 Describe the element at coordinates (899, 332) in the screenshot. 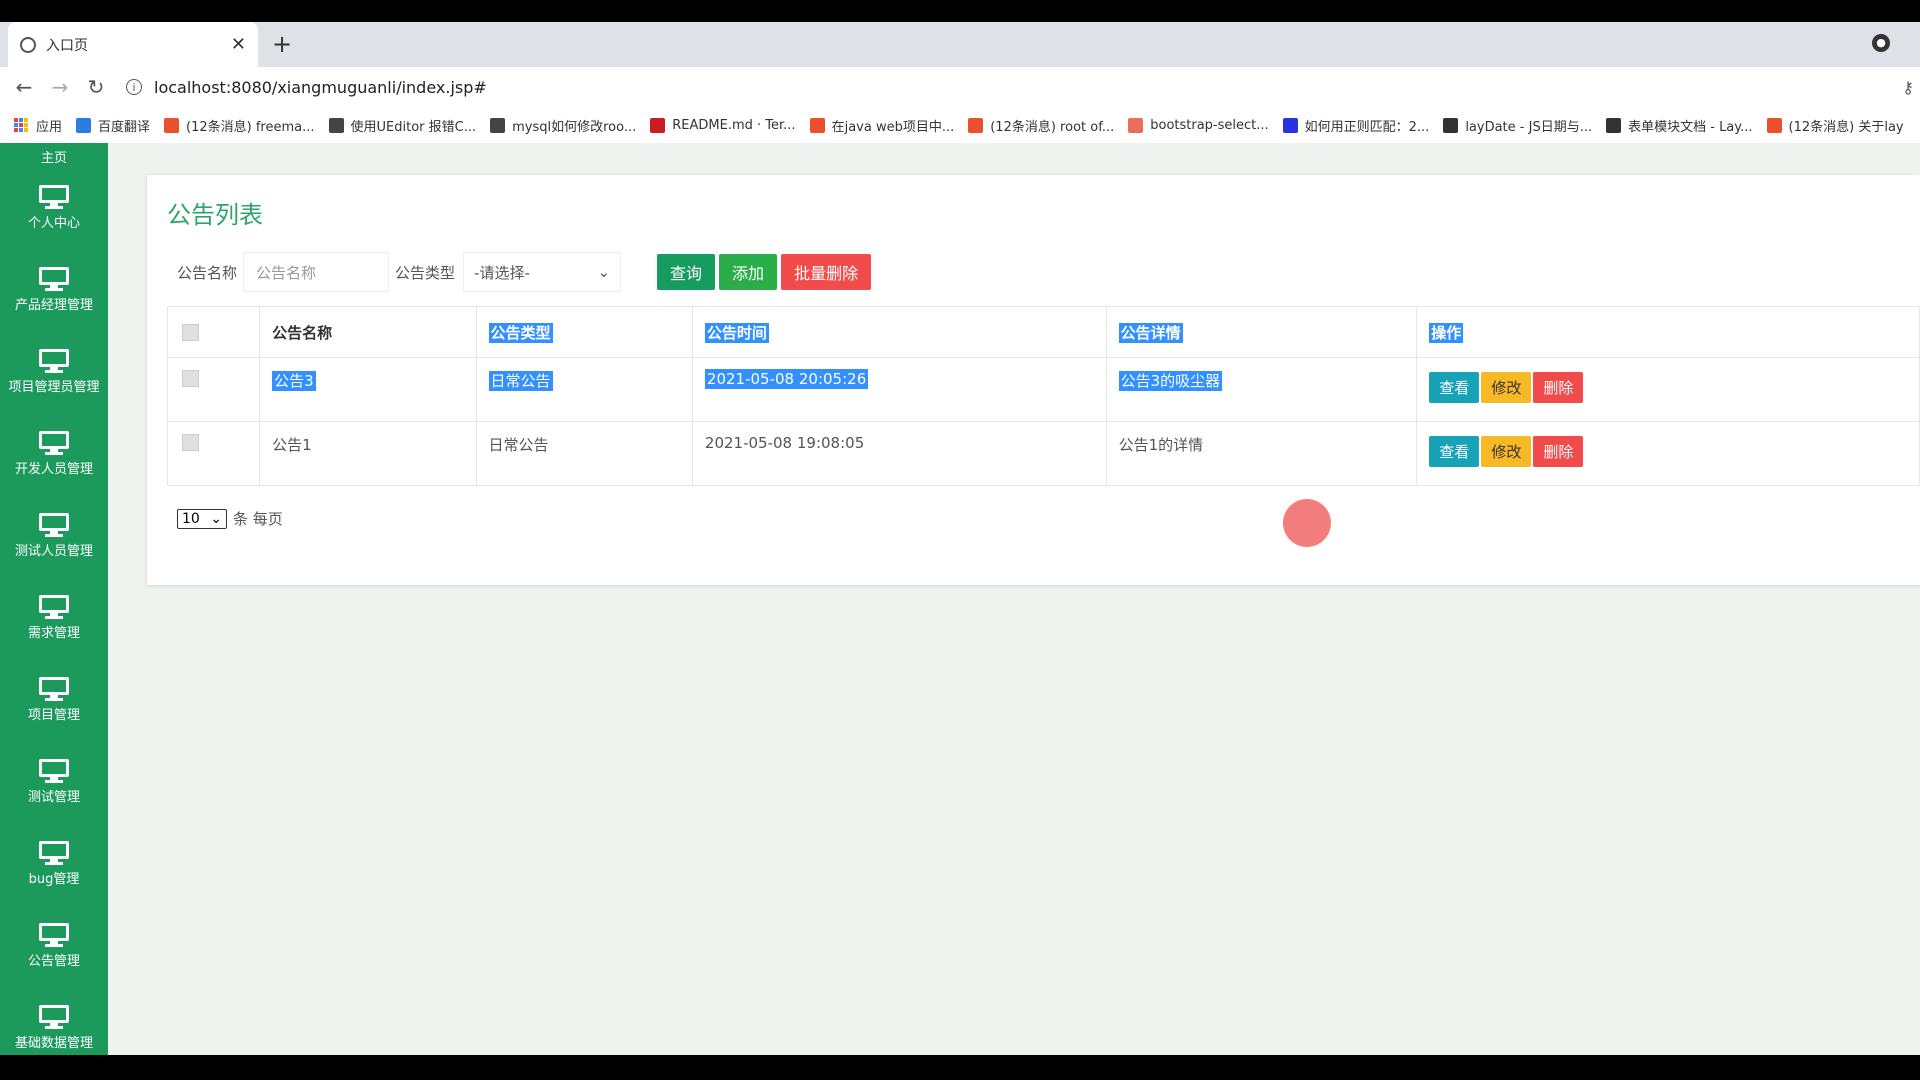

I see `col-time: 公告时间` at that location.